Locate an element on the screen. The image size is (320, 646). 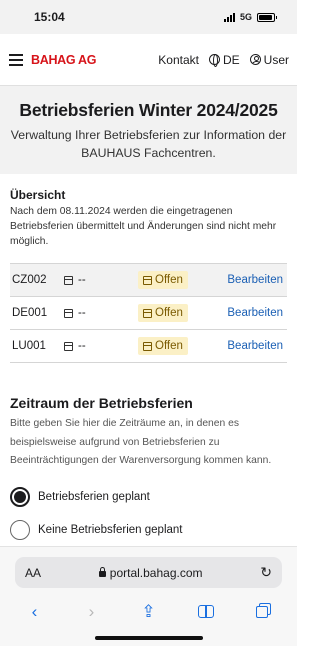
user-label: User is located at coordinates (276, 59).